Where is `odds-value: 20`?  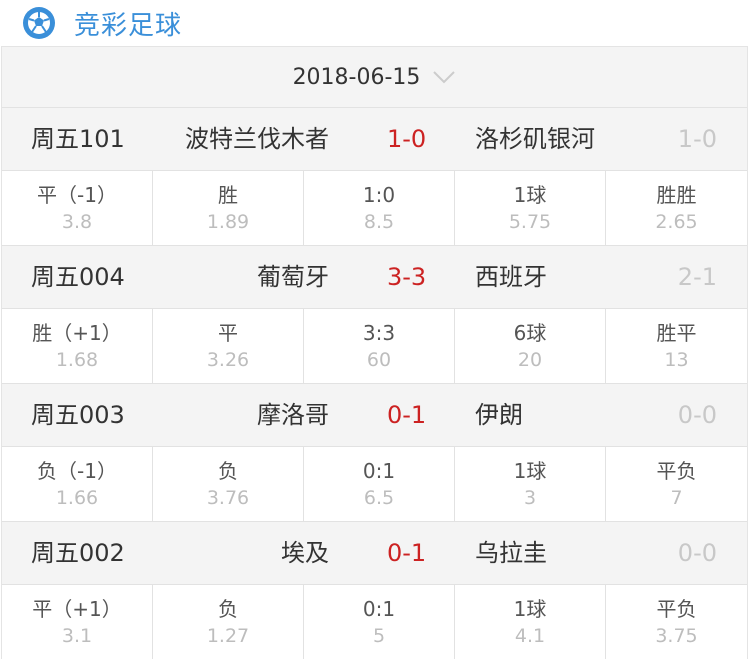 odds-value: 20 is located at coordinates (530, 360).